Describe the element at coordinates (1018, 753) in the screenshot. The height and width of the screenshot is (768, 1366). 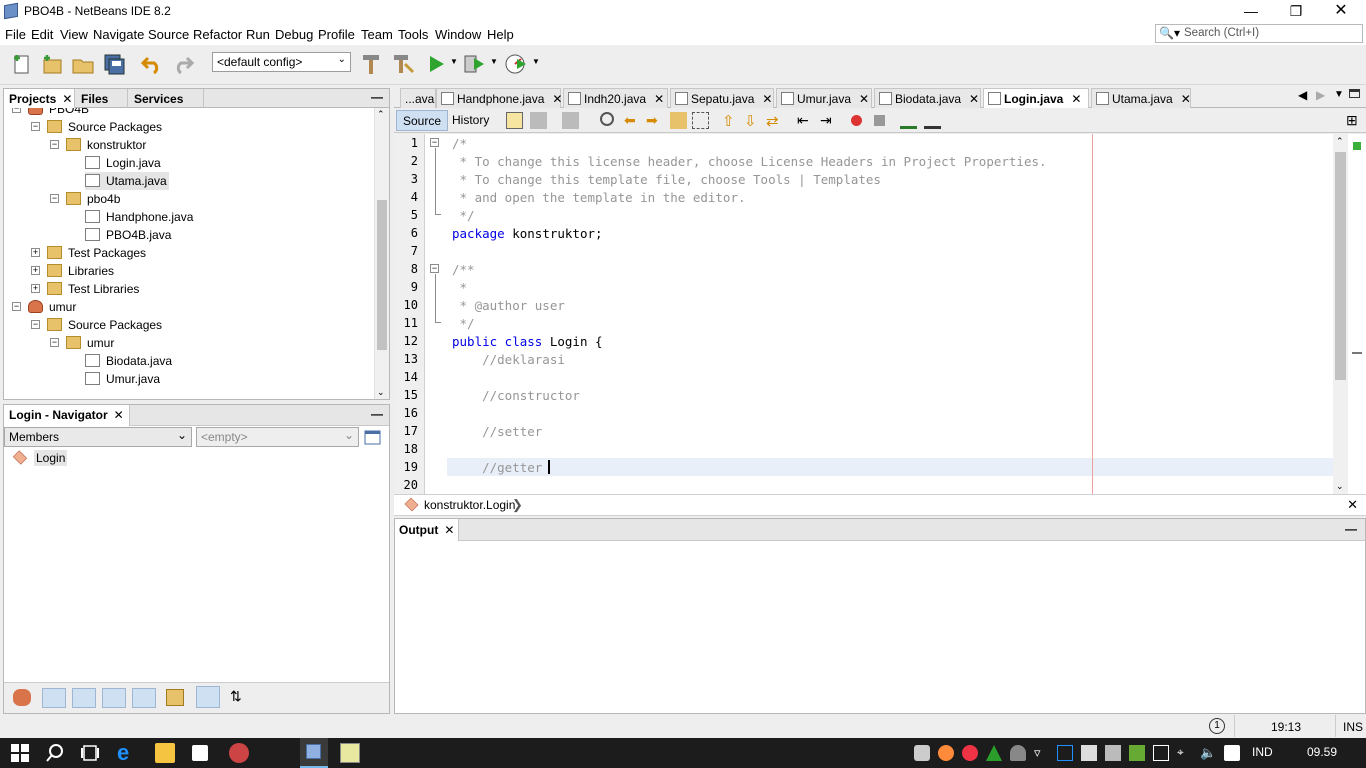
I see `cloud-icon` at that location.